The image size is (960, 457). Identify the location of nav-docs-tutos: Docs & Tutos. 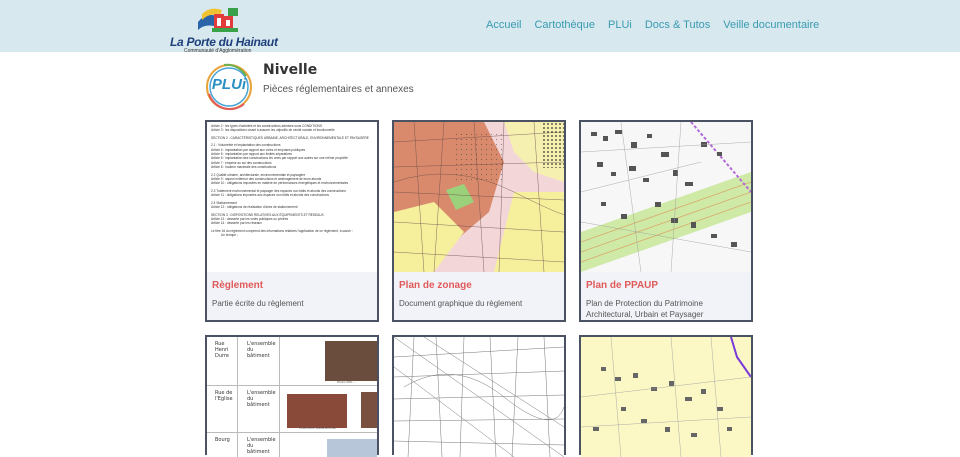
(677, 25).